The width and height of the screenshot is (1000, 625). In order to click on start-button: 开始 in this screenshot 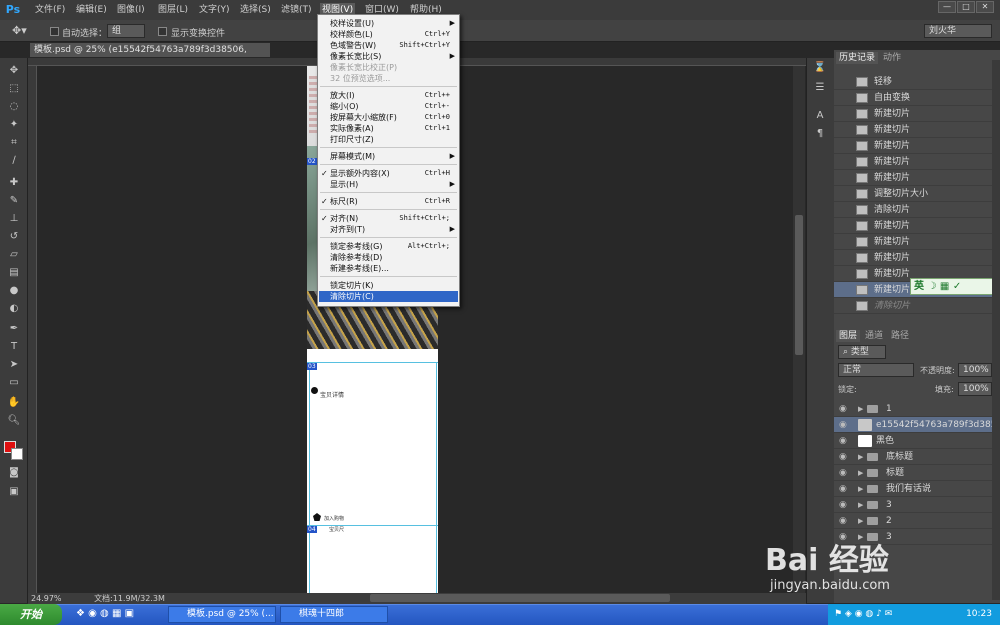, I will do `click(31, 614)`.